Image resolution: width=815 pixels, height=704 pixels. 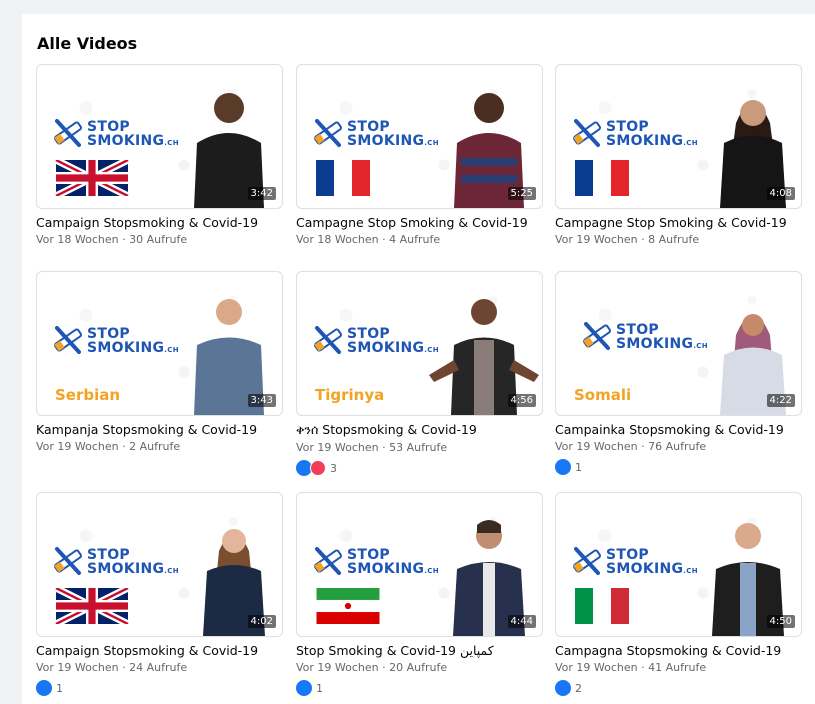 What do you see at coordinates (419, 468) in the screenshot?
I see `reactions-row: 3` at bounding box center [419, 468].